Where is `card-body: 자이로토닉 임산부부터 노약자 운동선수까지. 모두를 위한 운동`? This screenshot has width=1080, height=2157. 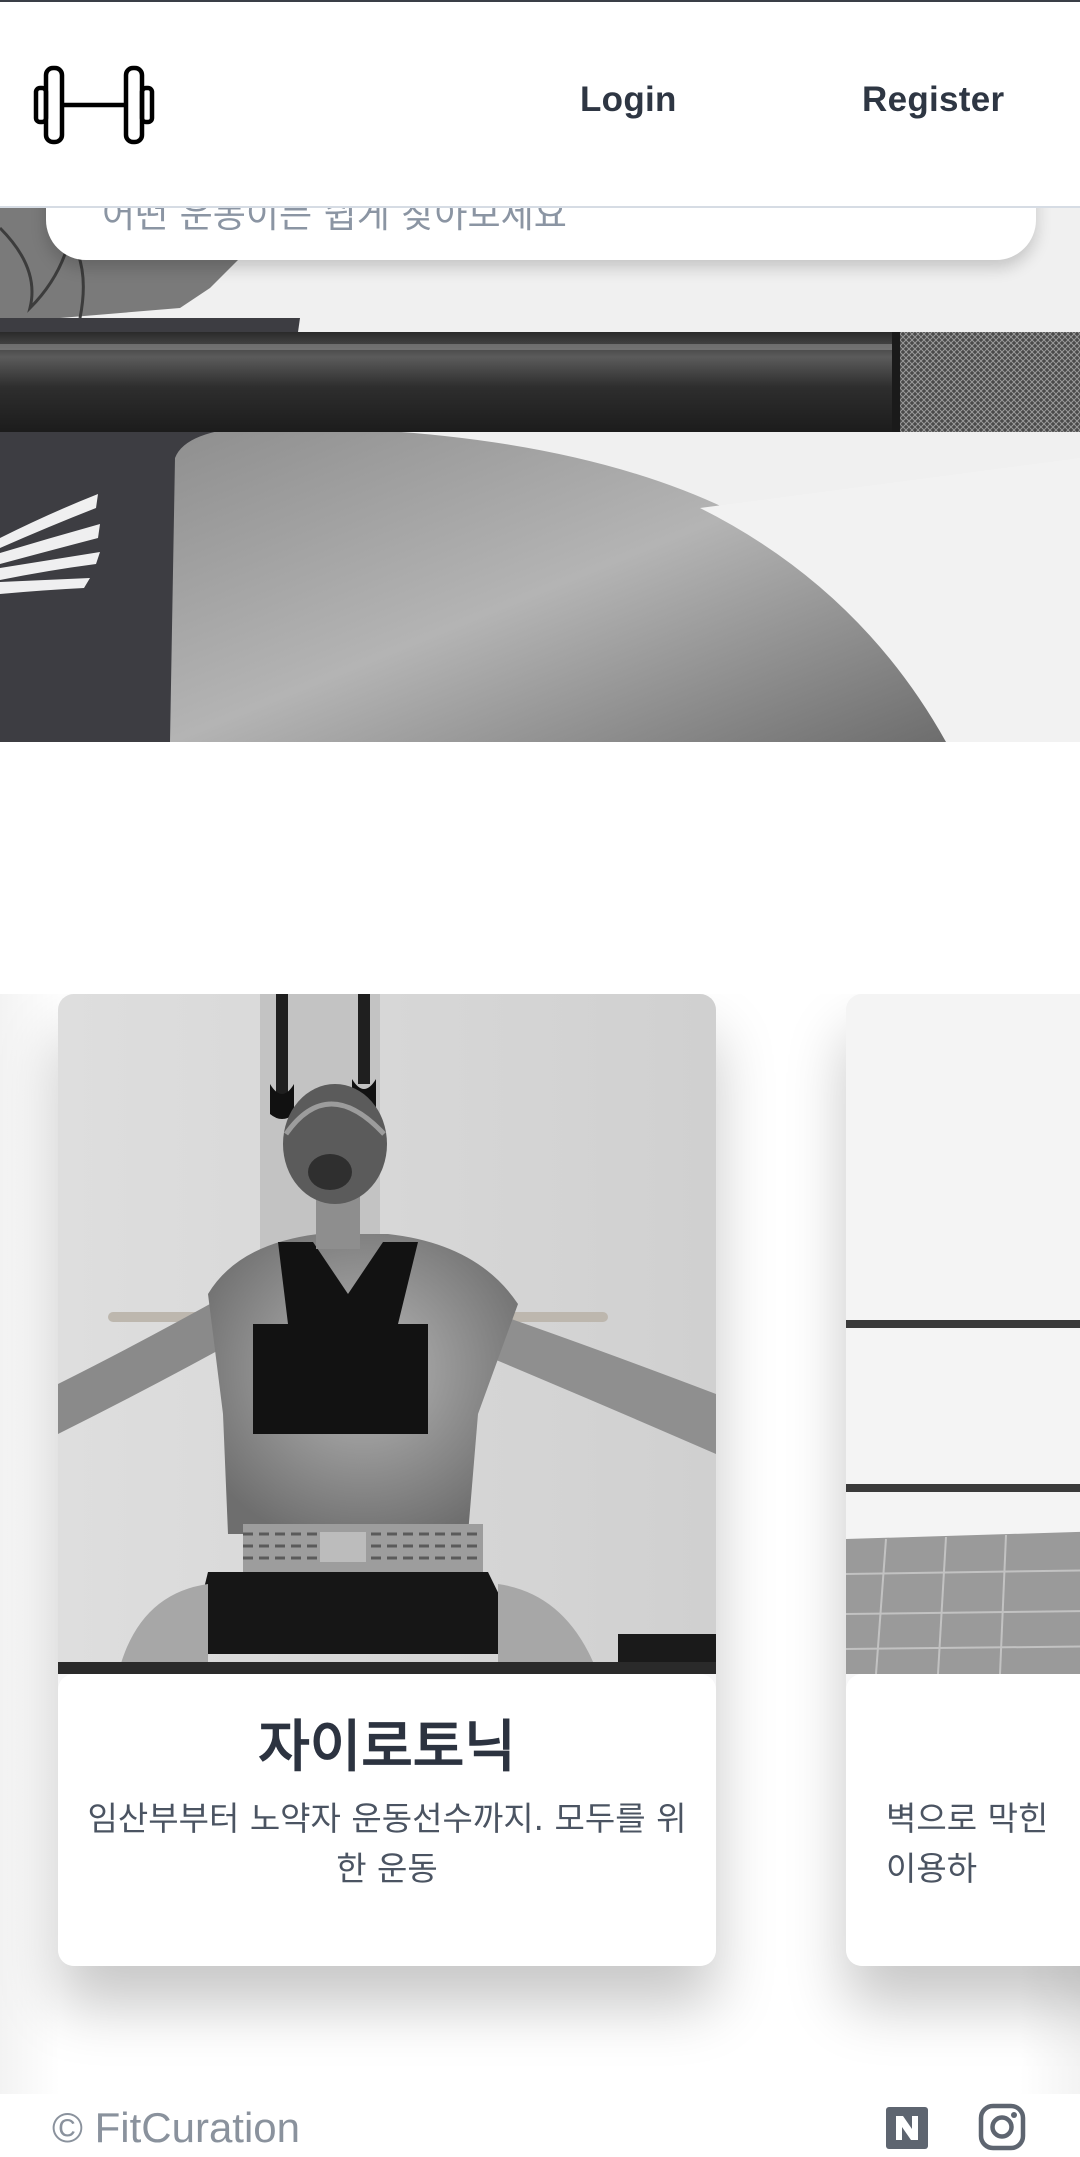 card-body: 자이로토닉 임산부부터 노약자 운동선수까지. 모두를 위한 운동 is located at coordinates (387, 1820).